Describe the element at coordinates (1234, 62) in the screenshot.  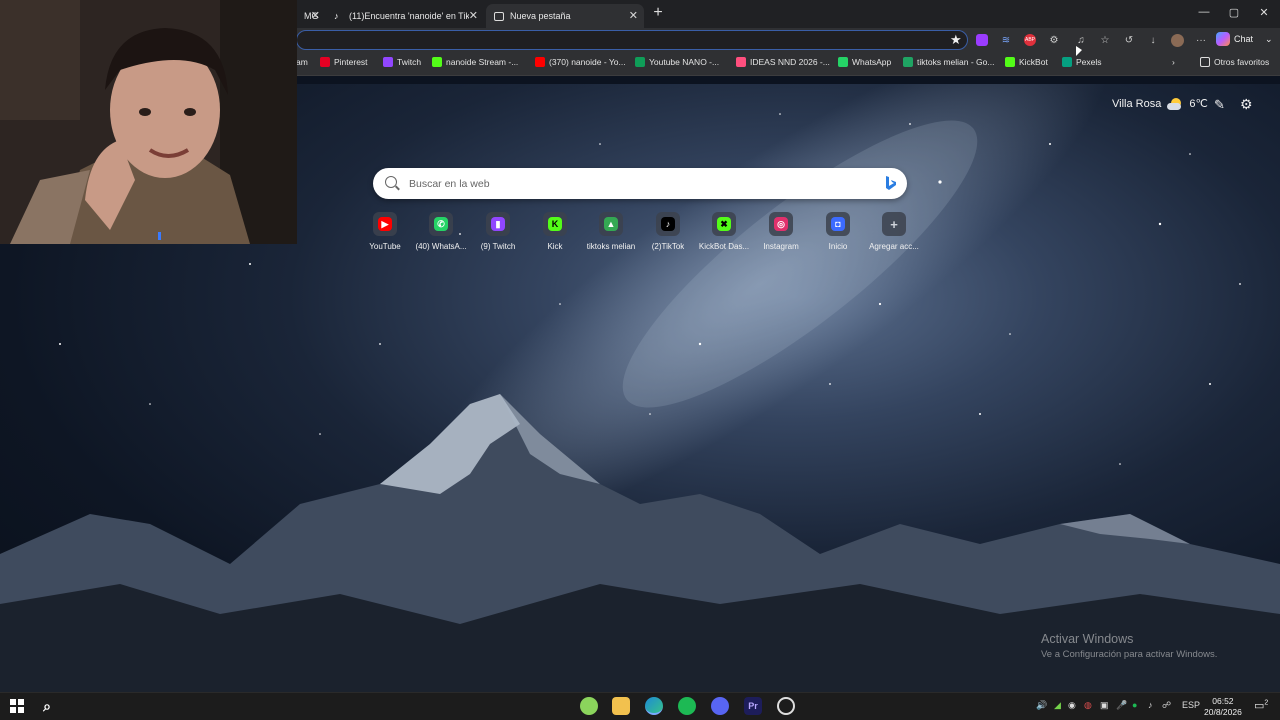
I see `other-favorites: Otros favoritos` at that location.